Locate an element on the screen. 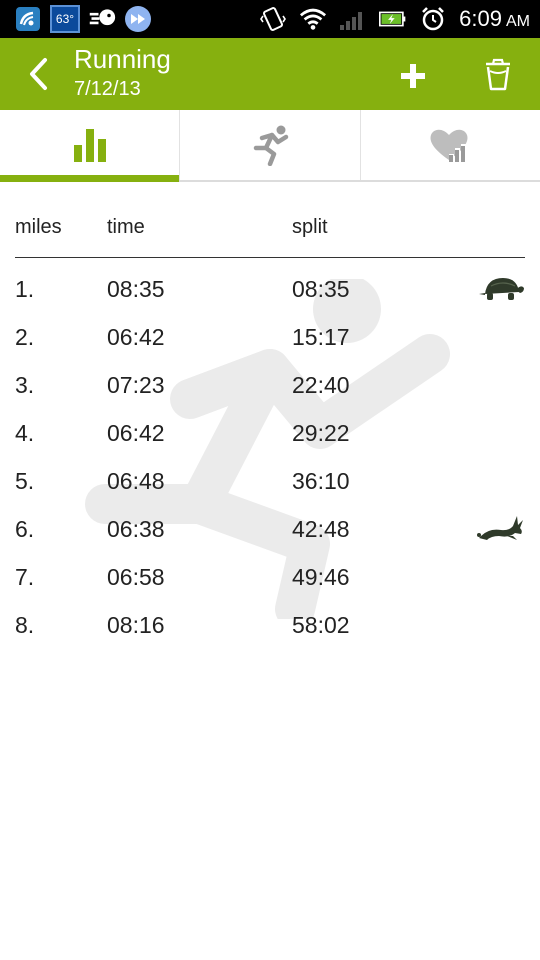 The height and width of the screenshot is (960, 540). table-row: 2. 06:42 15:17 is located at coordinates (270, 344).